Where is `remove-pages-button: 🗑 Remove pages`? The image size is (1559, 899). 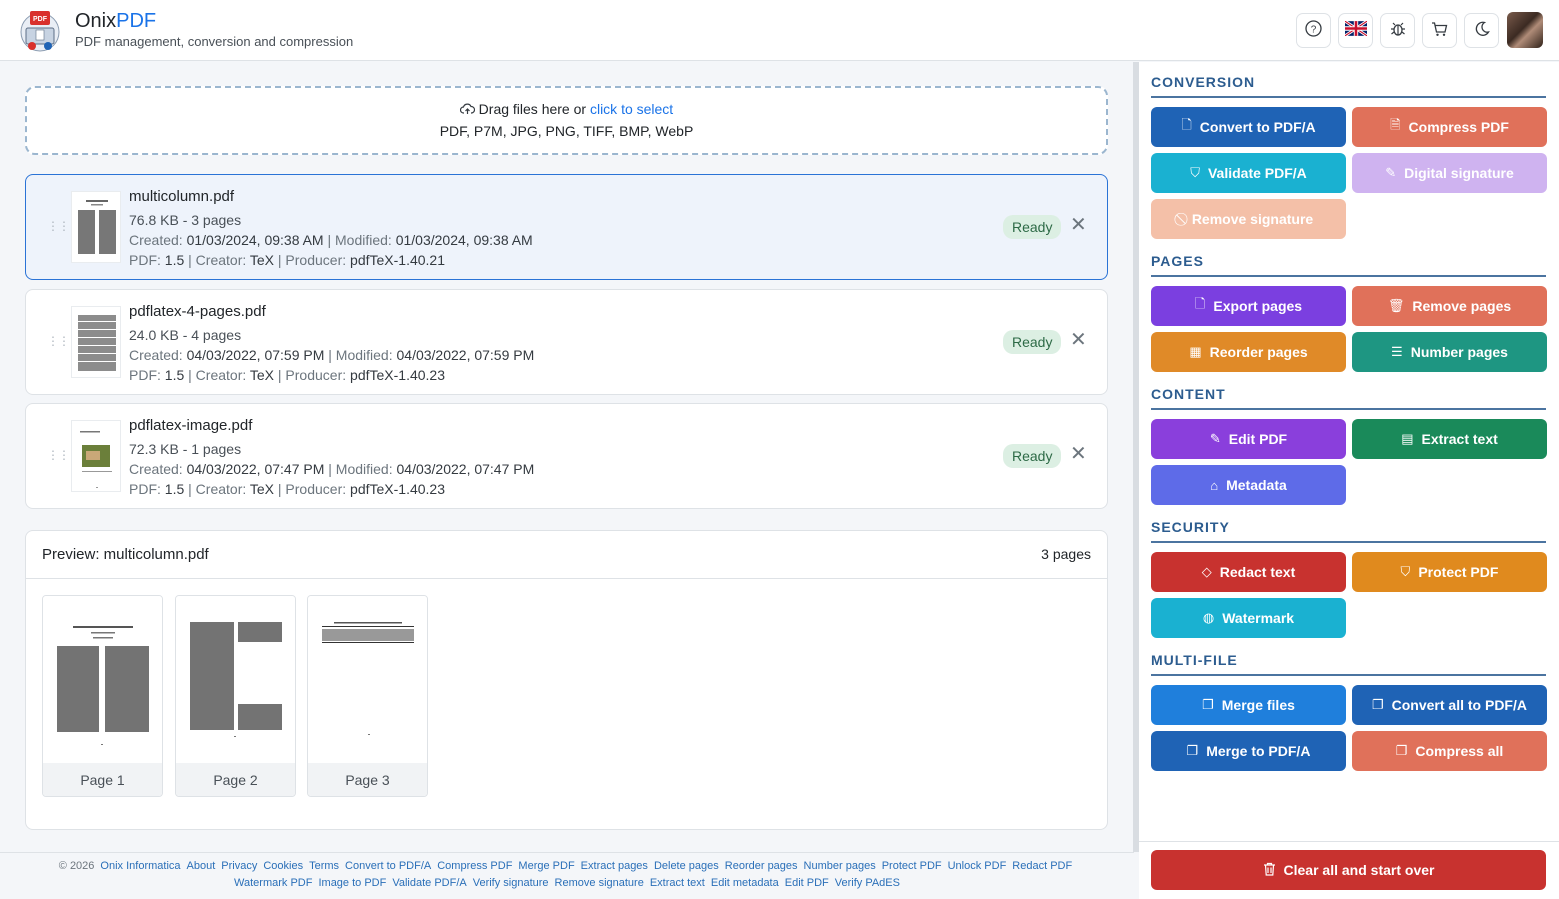 remove-pages-button: 🗑 Remove pages is located at coordinates (1449, 306).